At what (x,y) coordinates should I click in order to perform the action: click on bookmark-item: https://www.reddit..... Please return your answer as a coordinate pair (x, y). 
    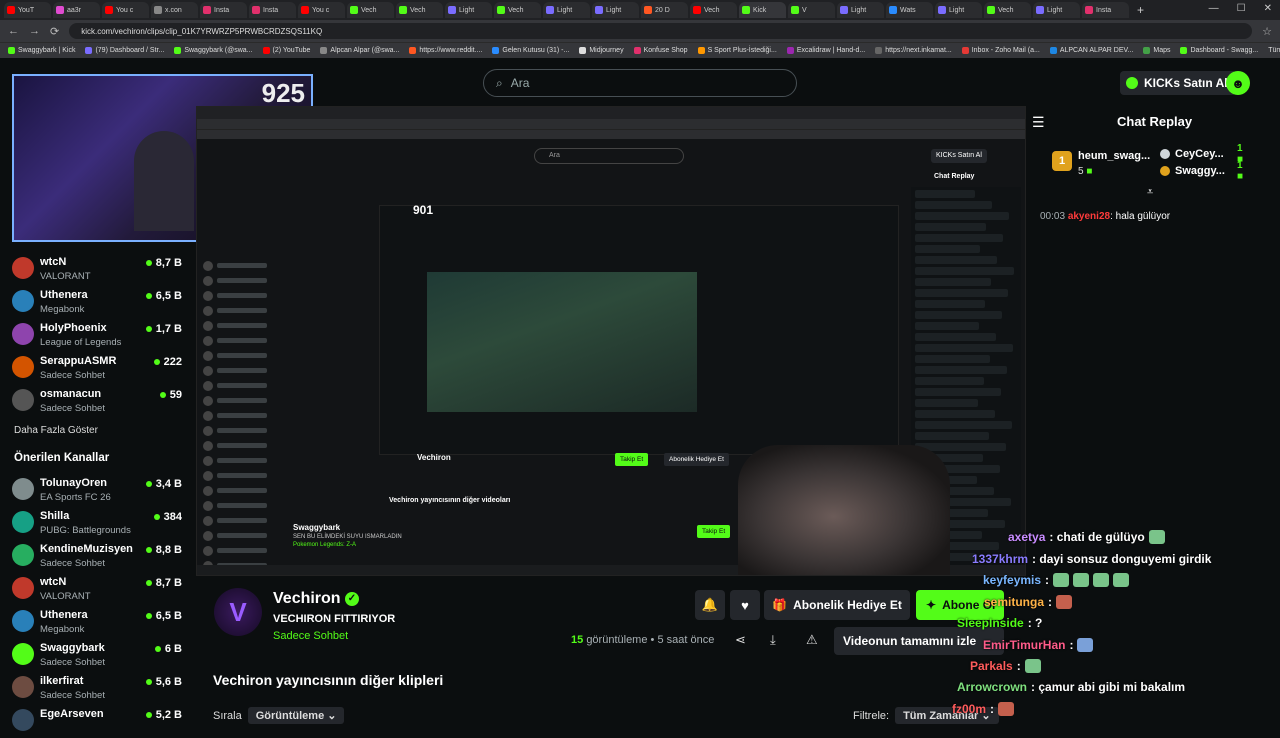
    Looking at the image, I should click on (445, 50).